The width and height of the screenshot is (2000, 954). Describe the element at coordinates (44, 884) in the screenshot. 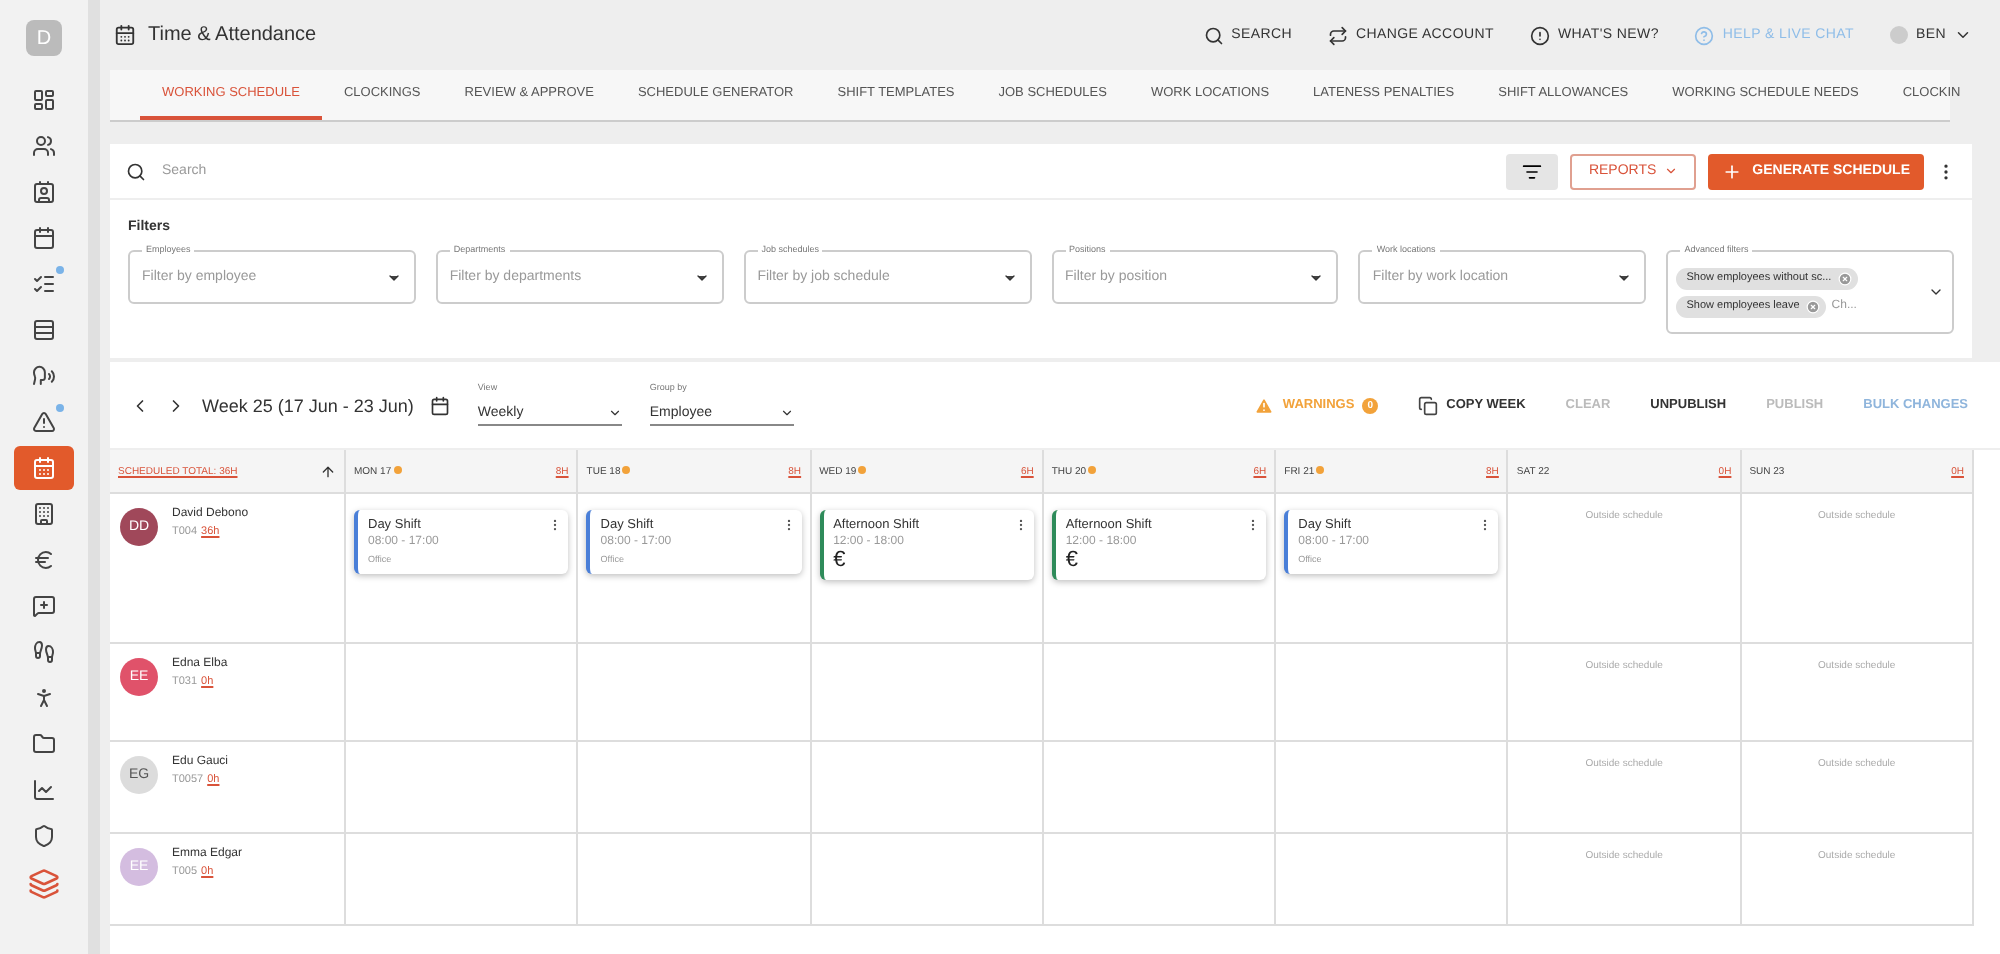

I see `logo-icon` at that location.